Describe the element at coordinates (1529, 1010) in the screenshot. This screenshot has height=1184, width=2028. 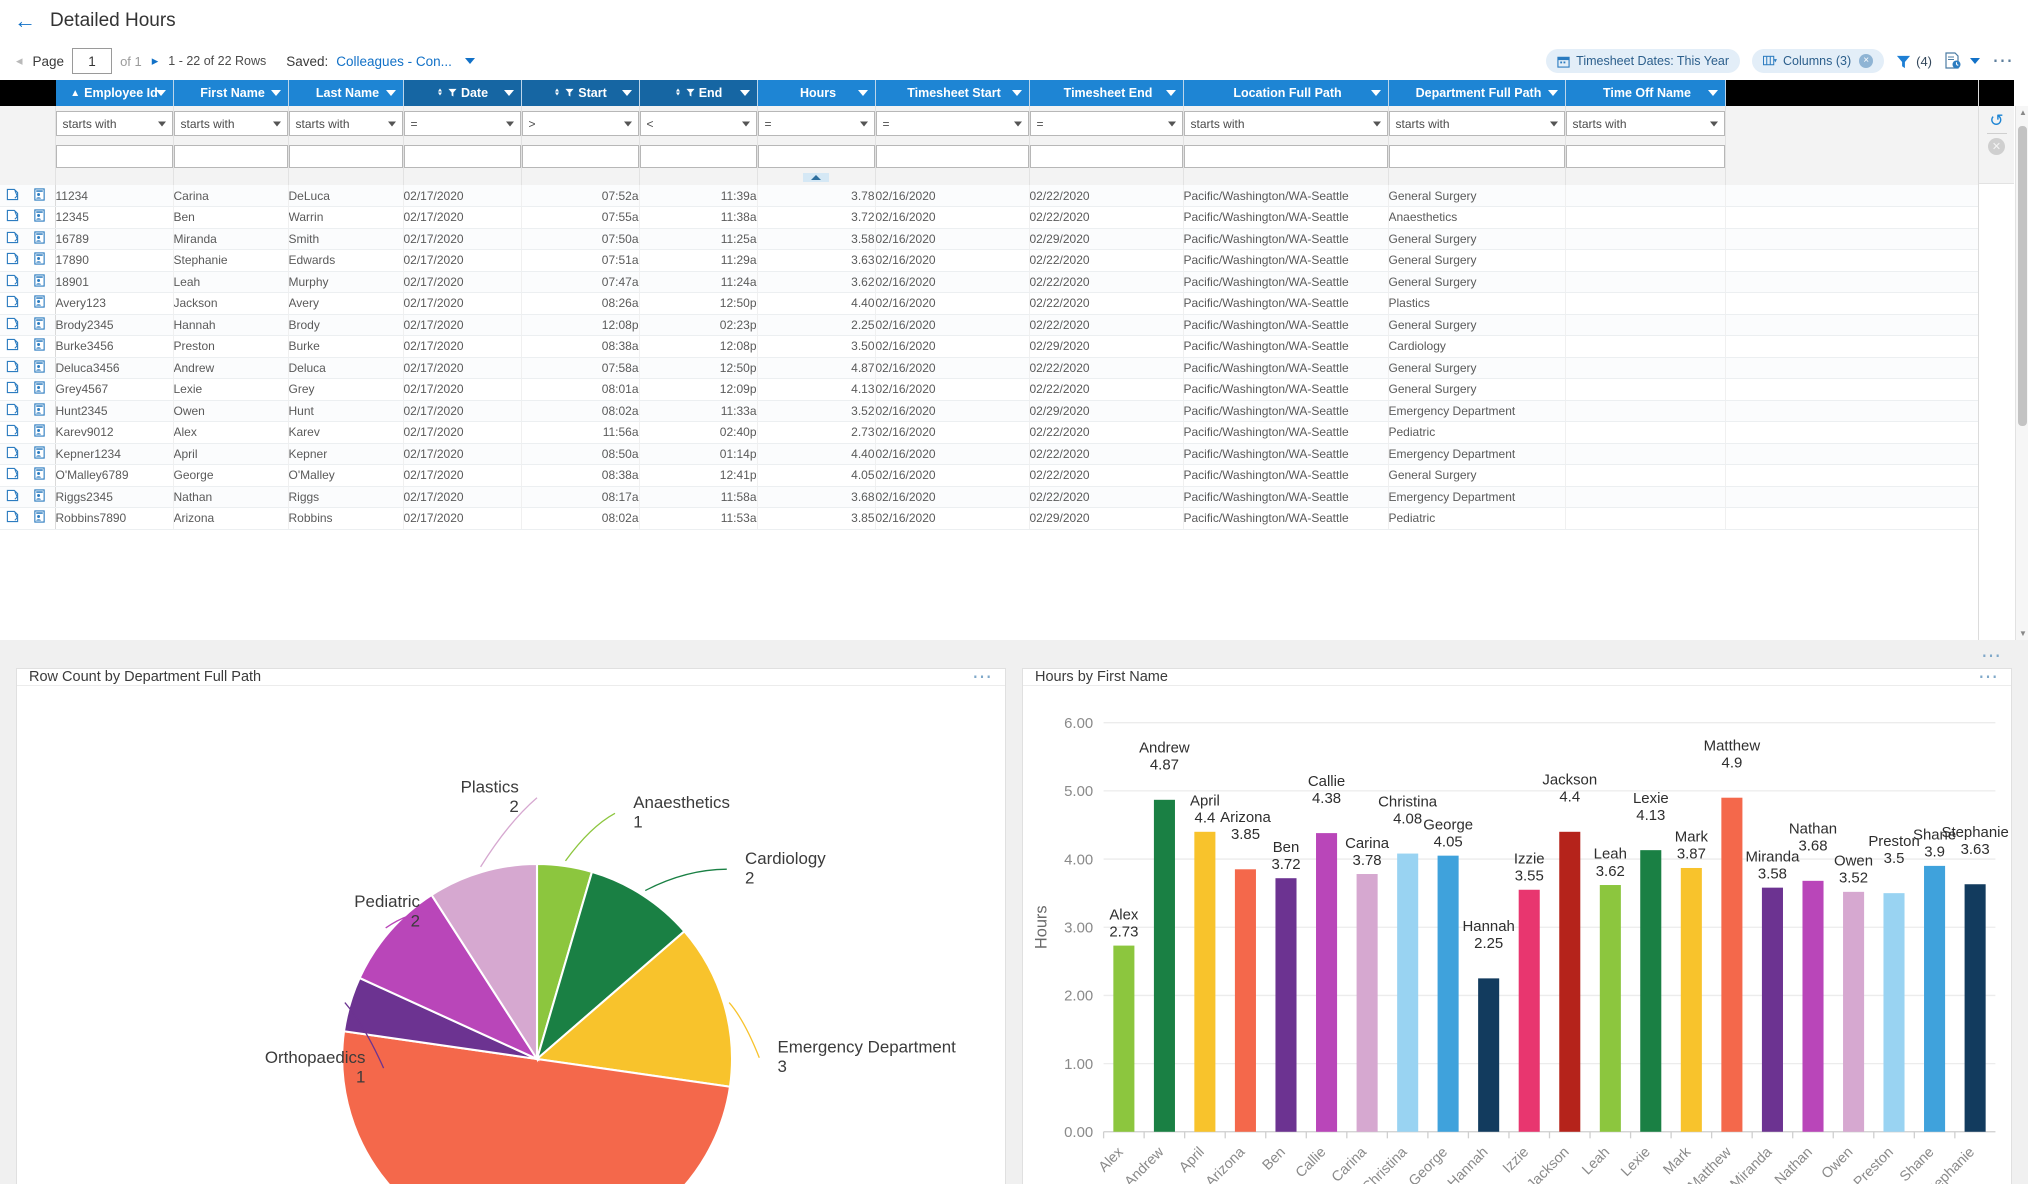
I see `bar-izzie` at that location.